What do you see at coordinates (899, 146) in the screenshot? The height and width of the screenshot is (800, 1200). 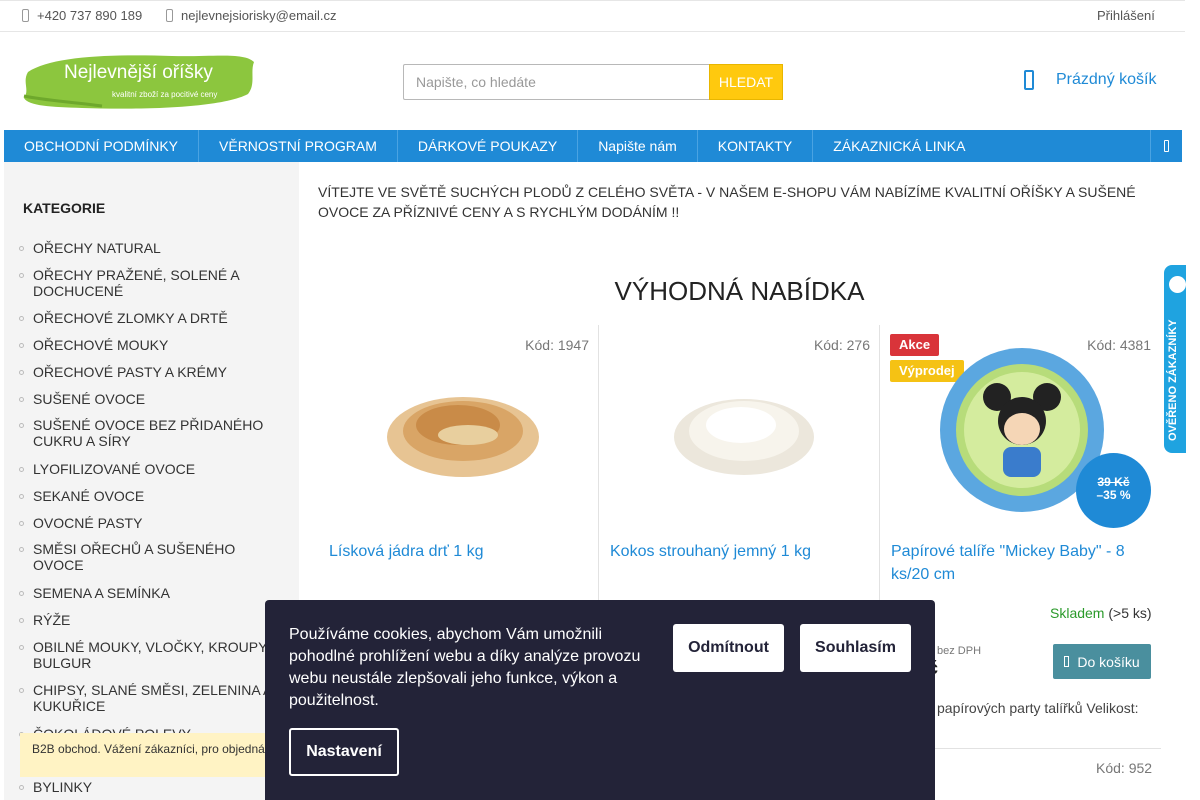 I see `nav-item-customer-line: ZÁKAZNICKÁ LINKA` at bounding box center [899, 146].